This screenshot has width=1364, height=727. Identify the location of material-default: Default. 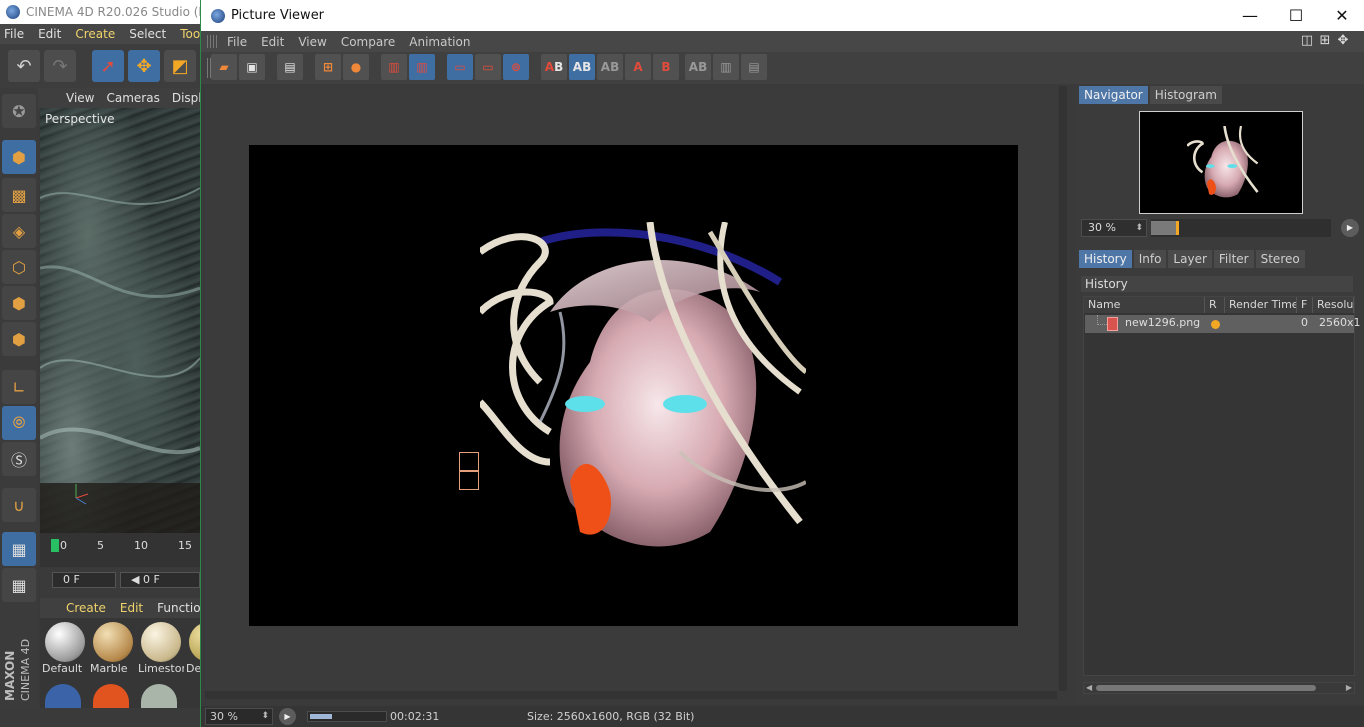
(65, 647).